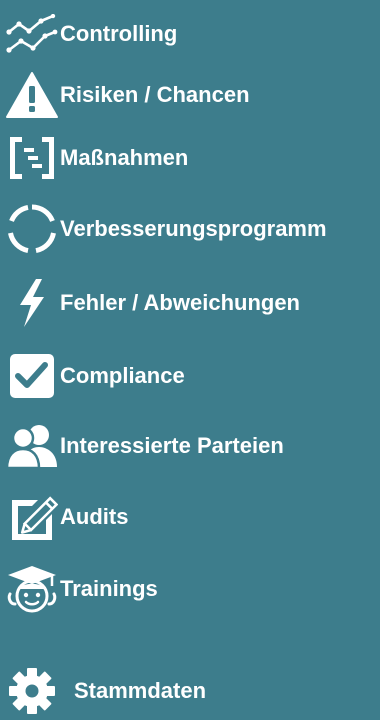 Image resolution: width=380 pixels, height=720 pixels. I want to click on edit-pencil-icon, so click(32, 517).